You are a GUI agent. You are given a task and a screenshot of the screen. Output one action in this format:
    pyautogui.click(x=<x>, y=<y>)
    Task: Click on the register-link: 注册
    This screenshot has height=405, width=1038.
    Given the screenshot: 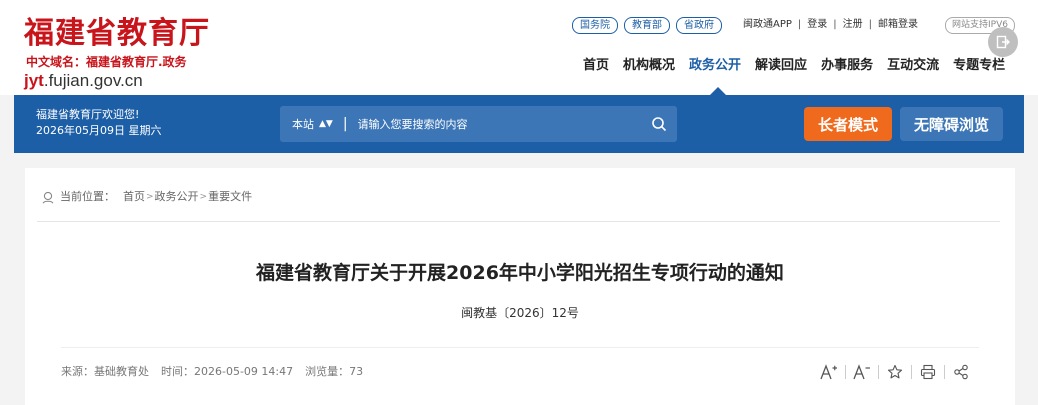 What is the action you would take?
    pyautogui.click(x=853, y=25)
    